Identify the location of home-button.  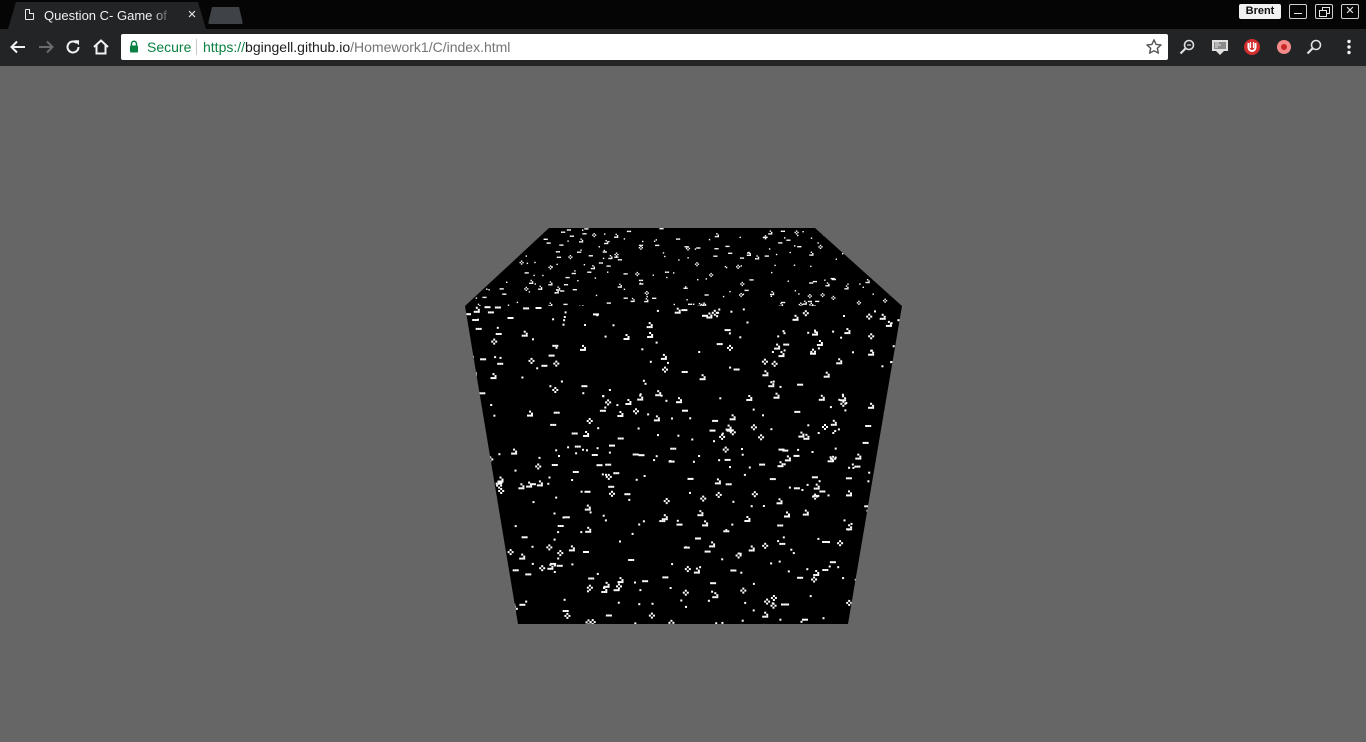
(101, 47).